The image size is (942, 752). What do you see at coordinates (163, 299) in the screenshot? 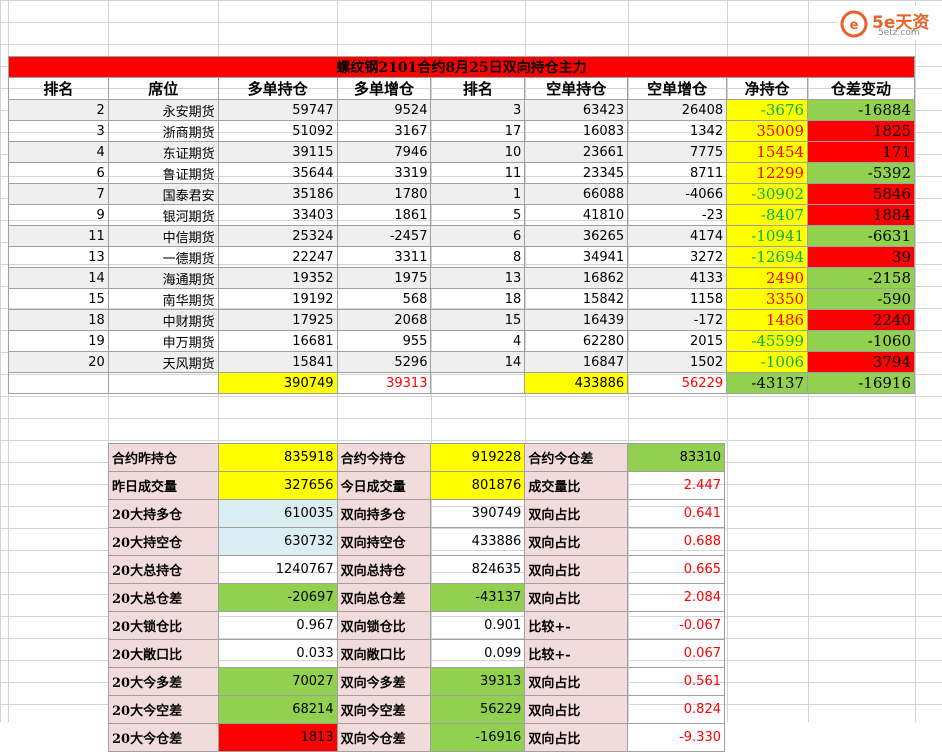
I see `table-cell: 南华期货` at bounding box center [163, 299].